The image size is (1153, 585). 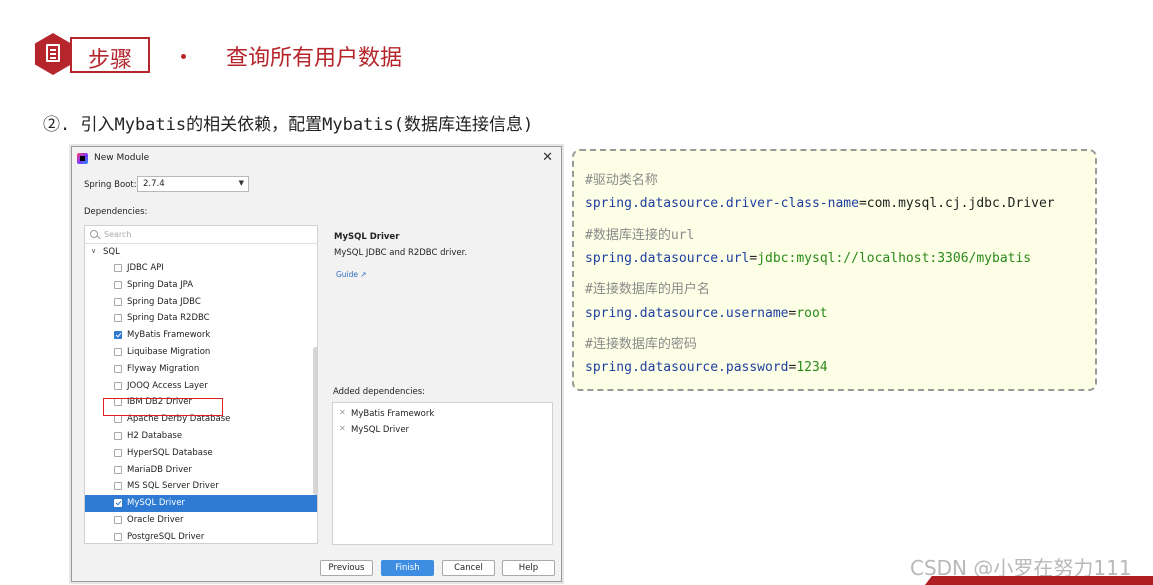 I want to click on code-property: spring.datasource.username=root, so click(x=706, y=313).